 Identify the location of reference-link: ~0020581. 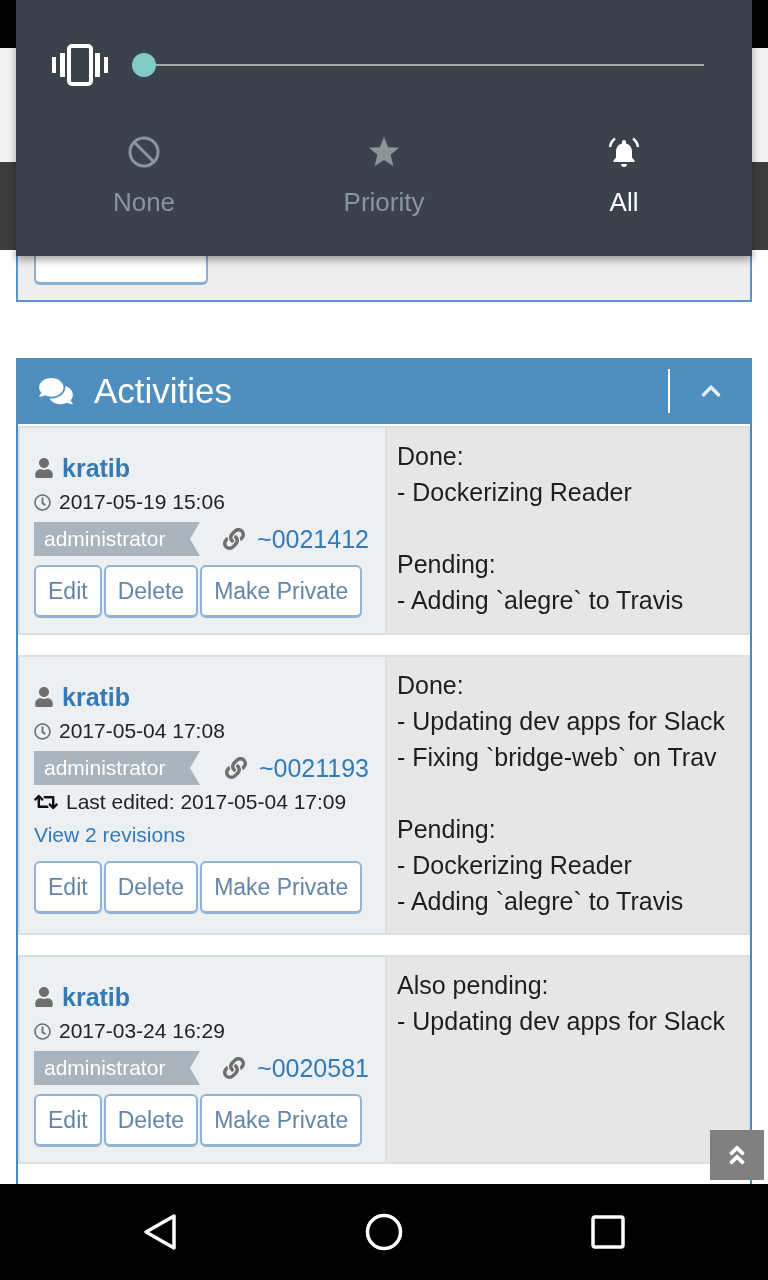
(296, 1068).